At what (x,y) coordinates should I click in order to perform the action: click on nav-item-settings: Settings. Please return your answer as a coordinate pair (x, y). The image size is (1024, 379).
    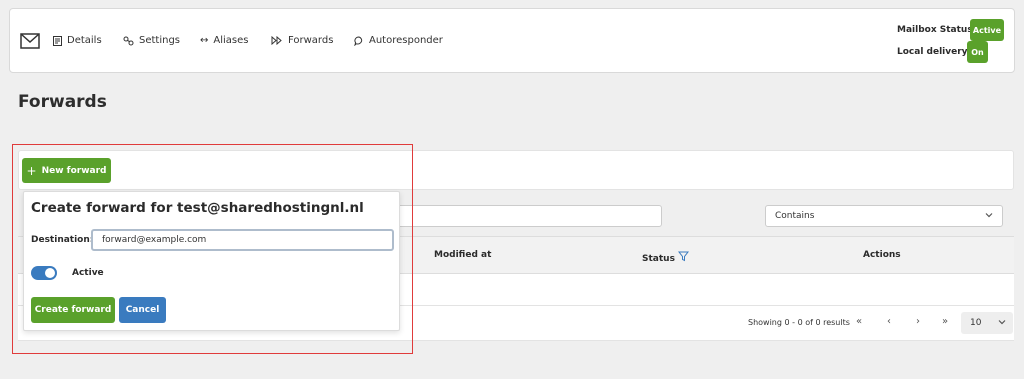
    Looking at the image, I should click on (151, 40).